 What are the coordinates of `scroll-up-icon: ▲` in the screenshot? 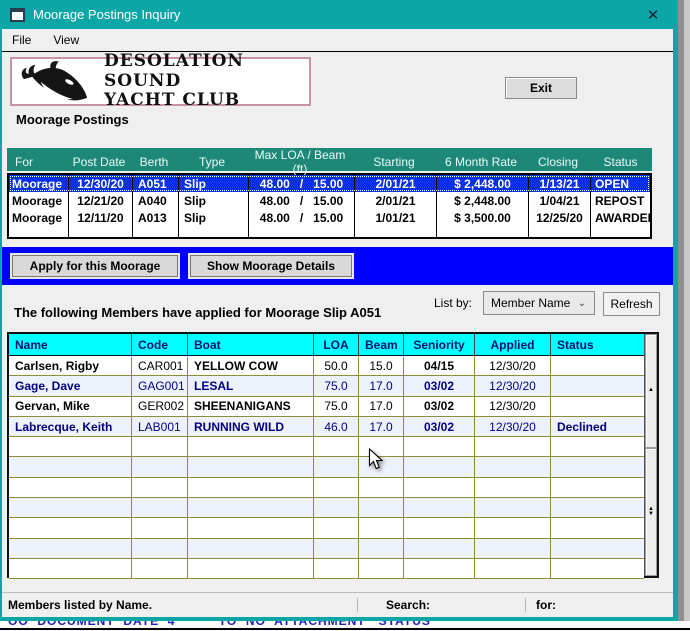 It's located at (651, 390).